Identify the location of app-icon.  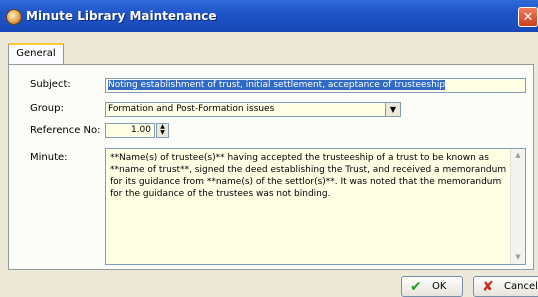
(14, 17).